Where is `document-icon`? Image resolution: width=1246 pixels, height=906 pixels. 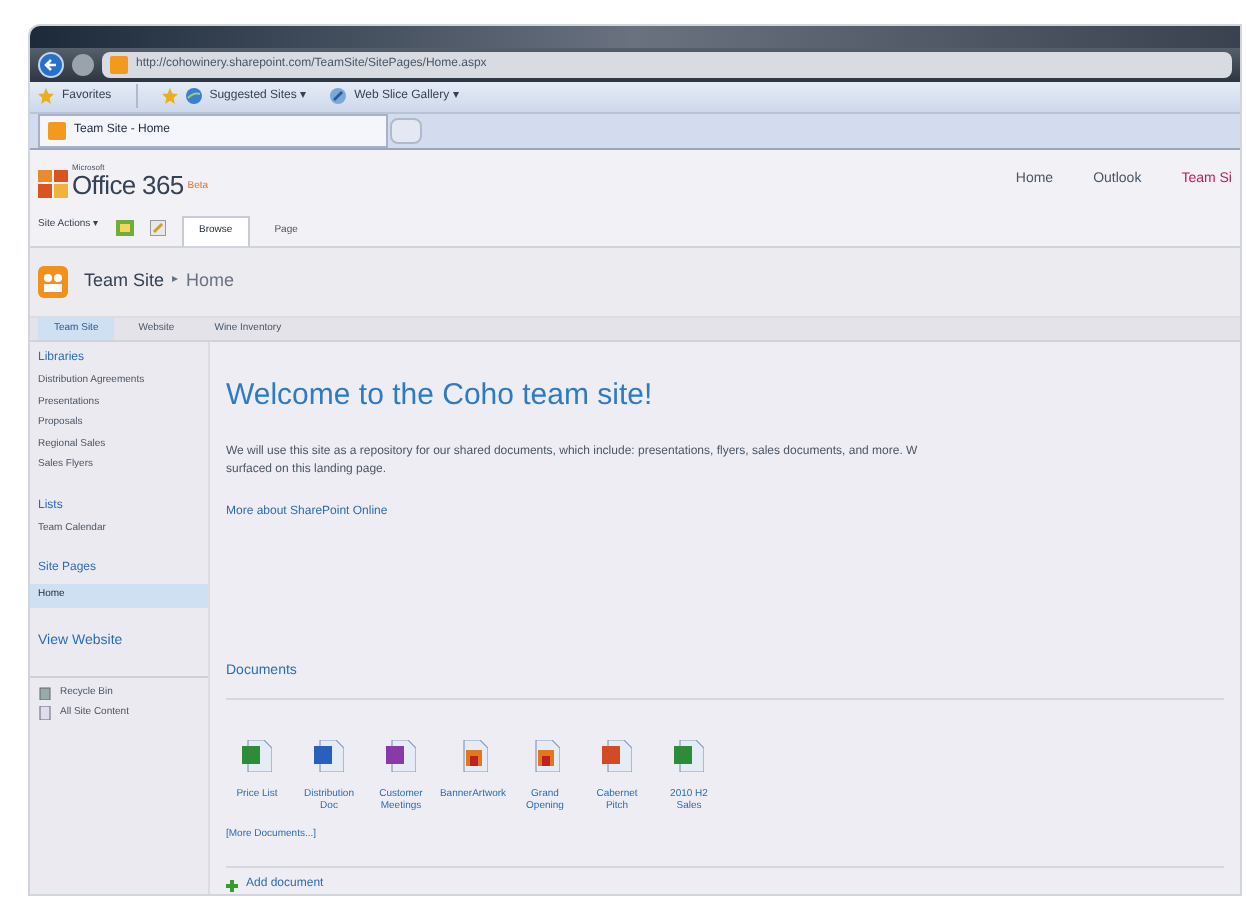
document-icon is located at coordinates (45, 712).